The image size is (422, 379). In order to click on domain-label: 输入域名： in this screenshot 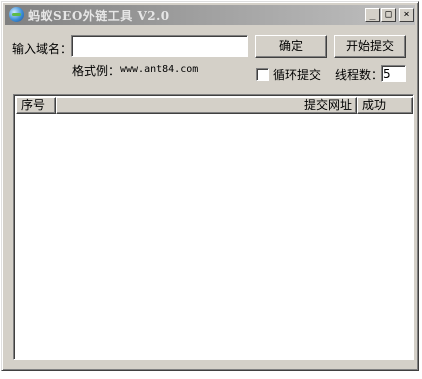, I will do `click(42, 49)`.